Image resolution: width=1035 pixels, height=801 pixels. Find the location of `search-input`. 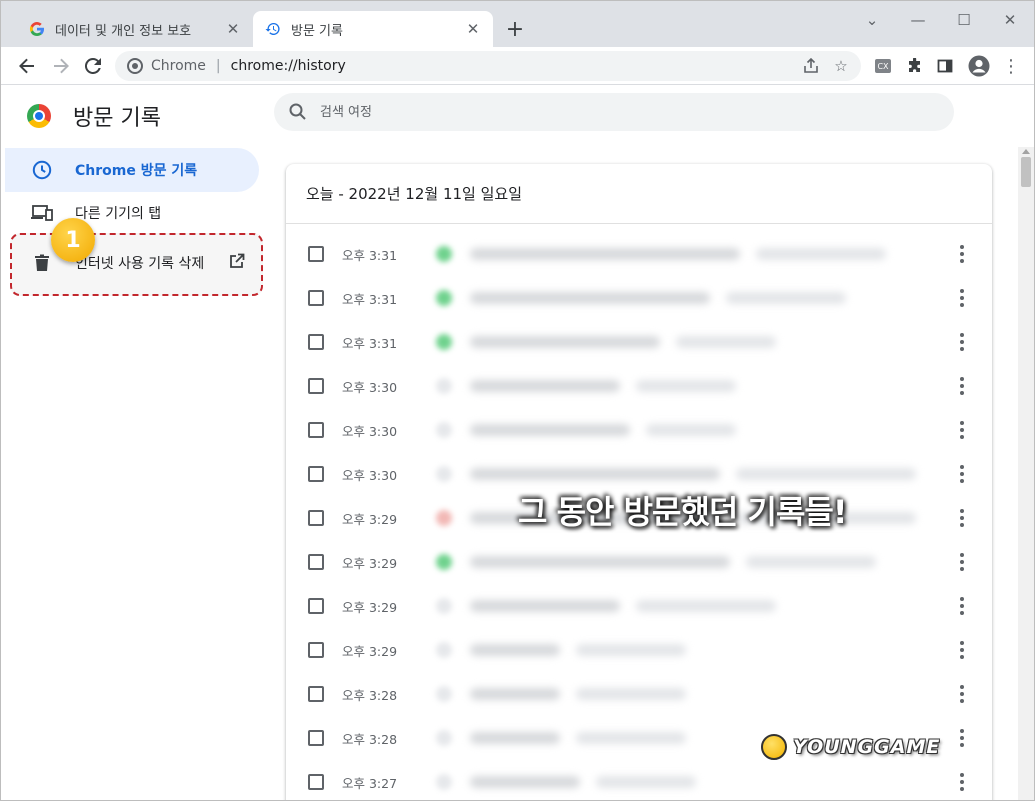

search-input is located at coordinates (620, 112).